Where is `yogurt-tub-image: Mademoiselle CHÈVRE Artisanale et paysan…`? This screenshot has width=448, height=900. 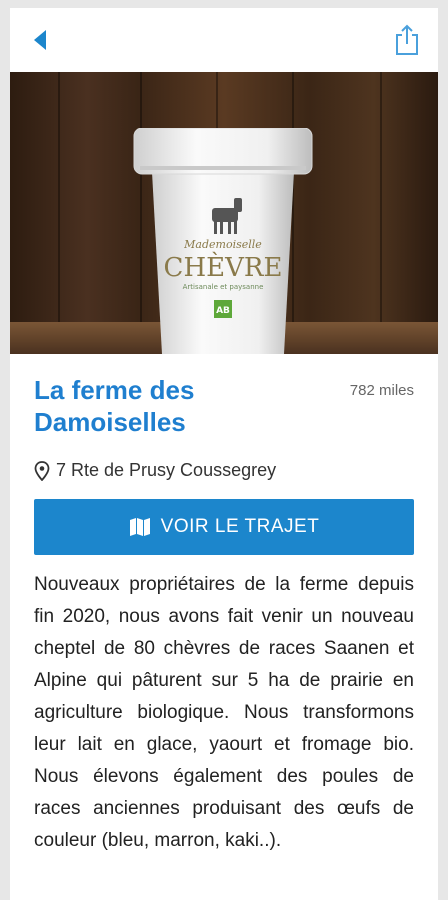
yogurt-tub-image: Mademoiselle CHÈVRE Artisanale et paysan… is located at coordinates (223, 241).